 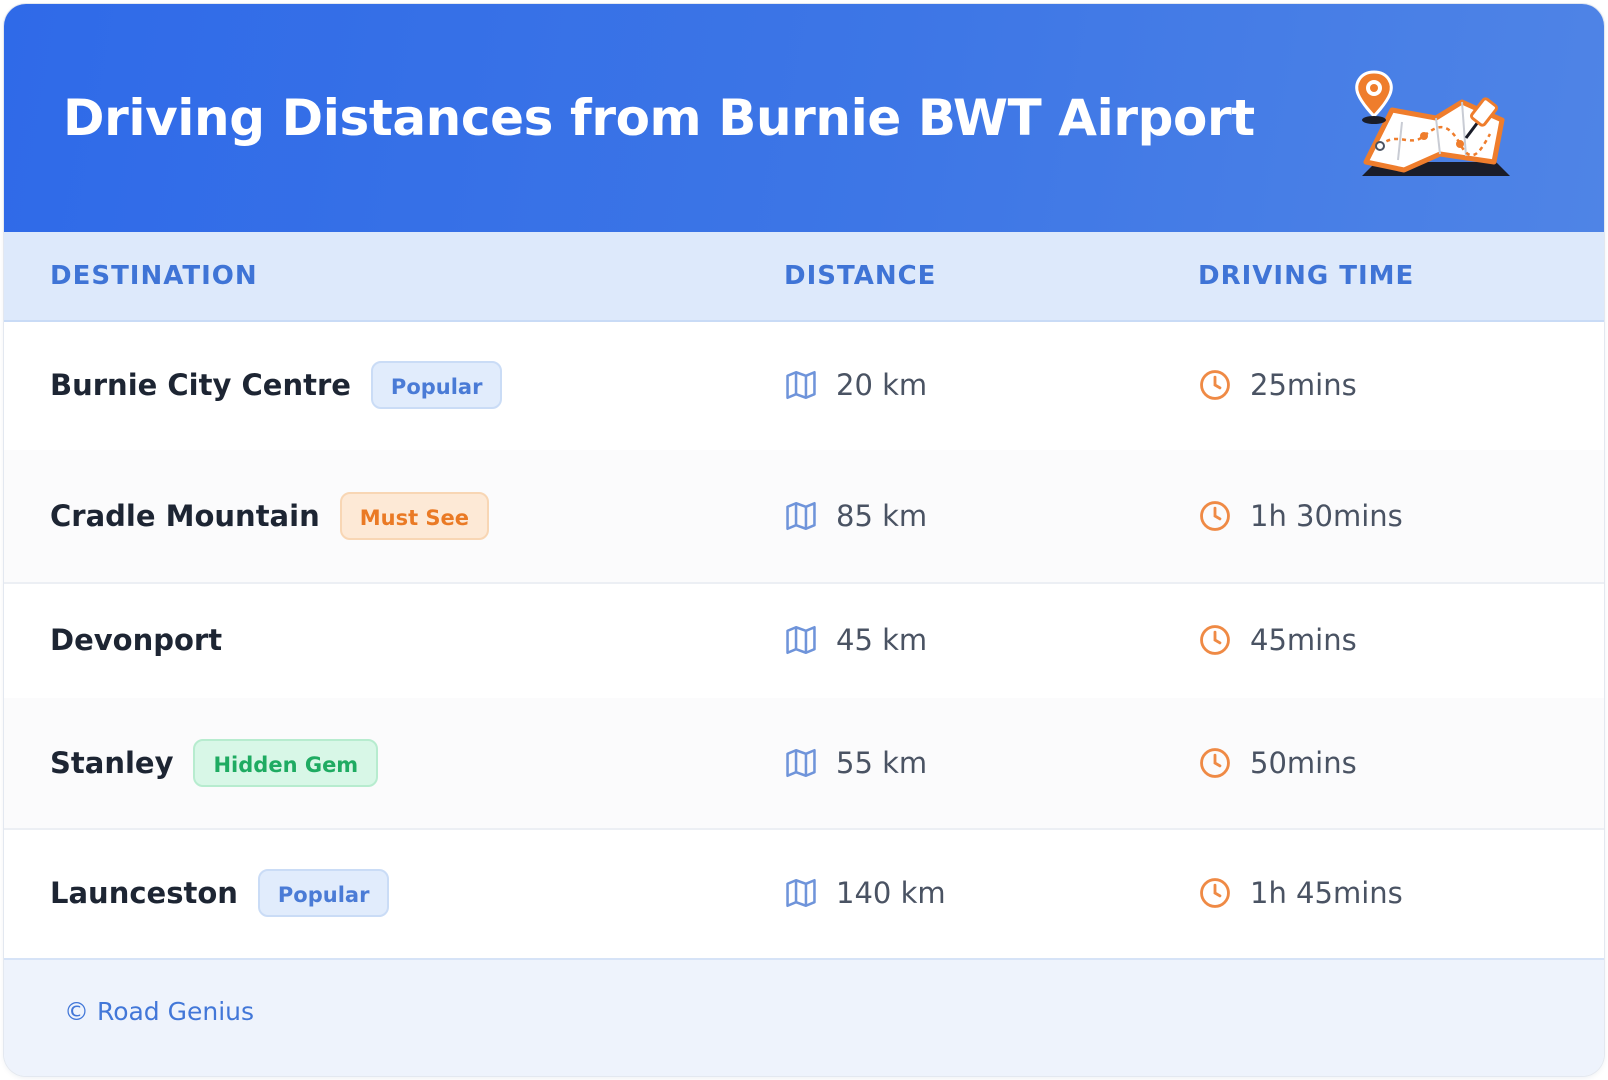 What do you see at coordinates (1326, 893) in the screenshot?
I see `time-value: 1h 45mins` at bounding box center [1326, 893].